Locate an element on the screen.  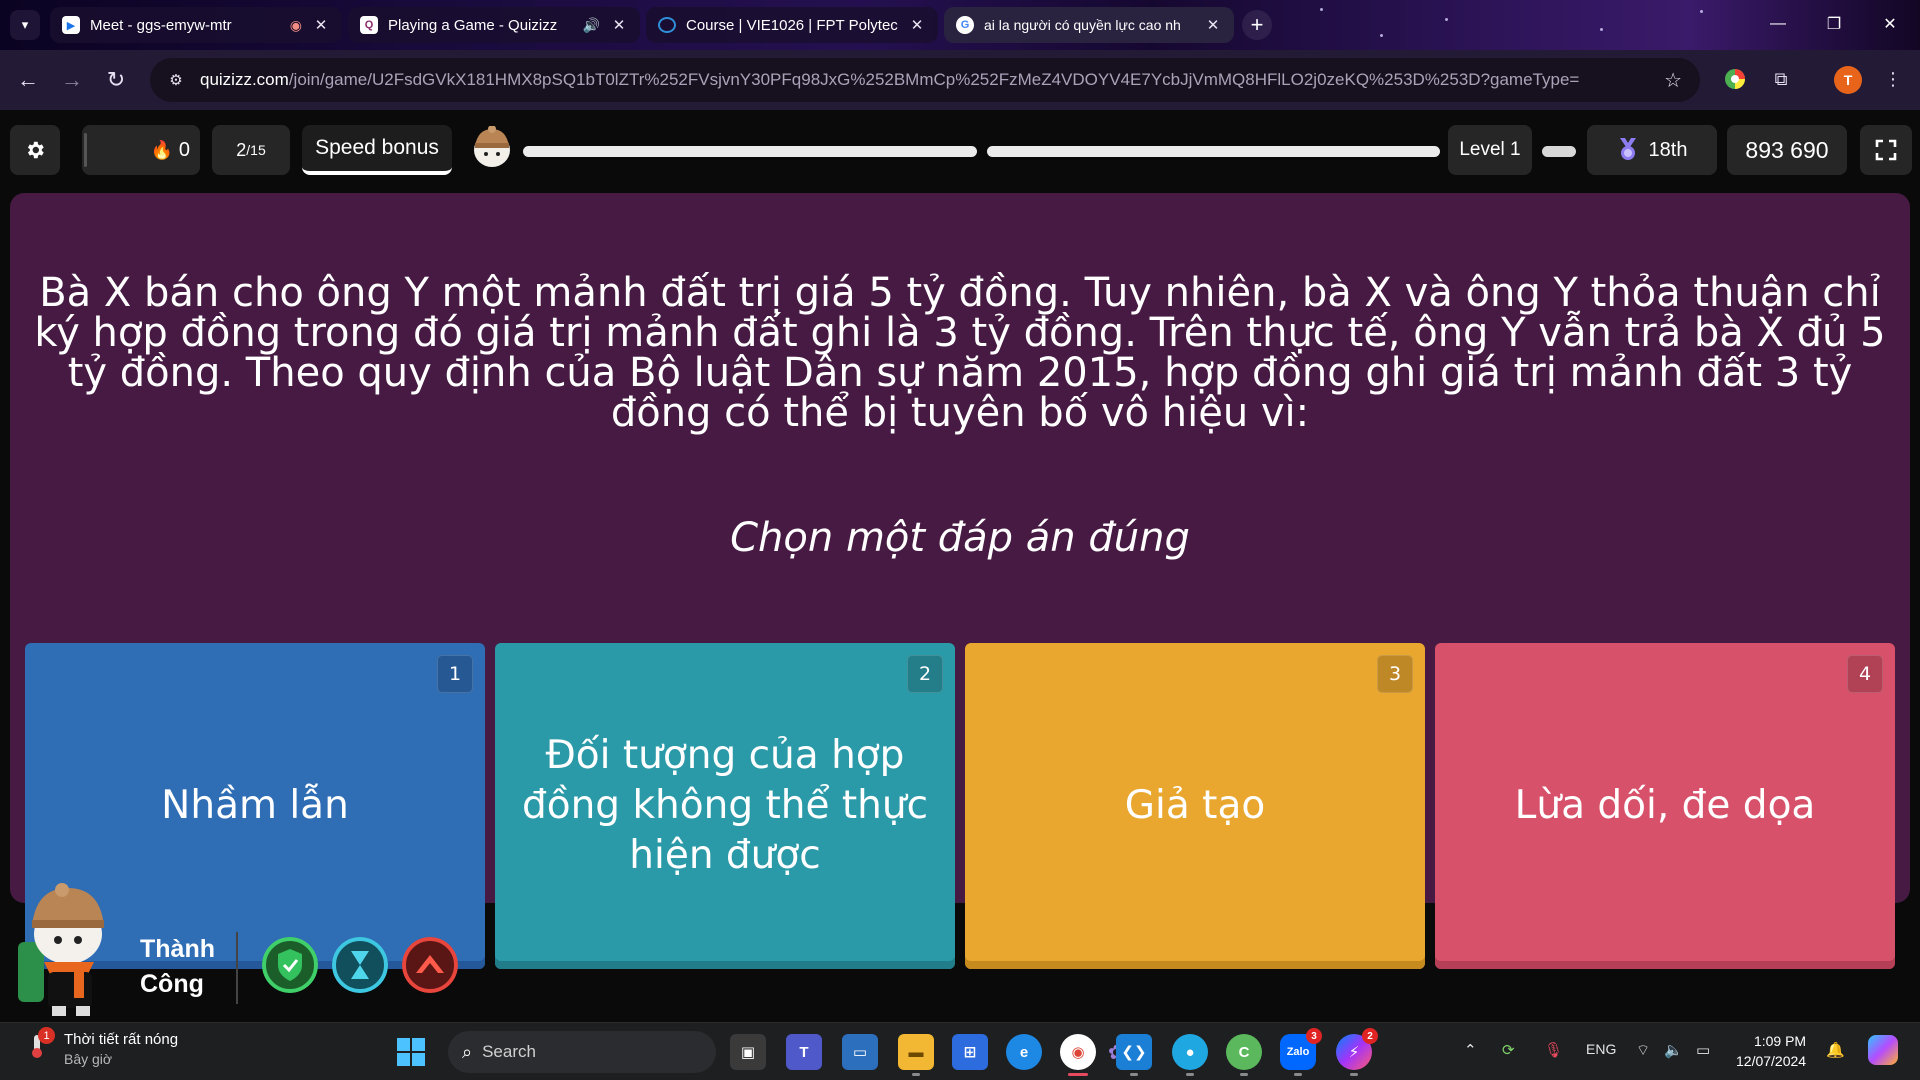
sync-icon: ⟳ is located at coordinates (1508, 1050).